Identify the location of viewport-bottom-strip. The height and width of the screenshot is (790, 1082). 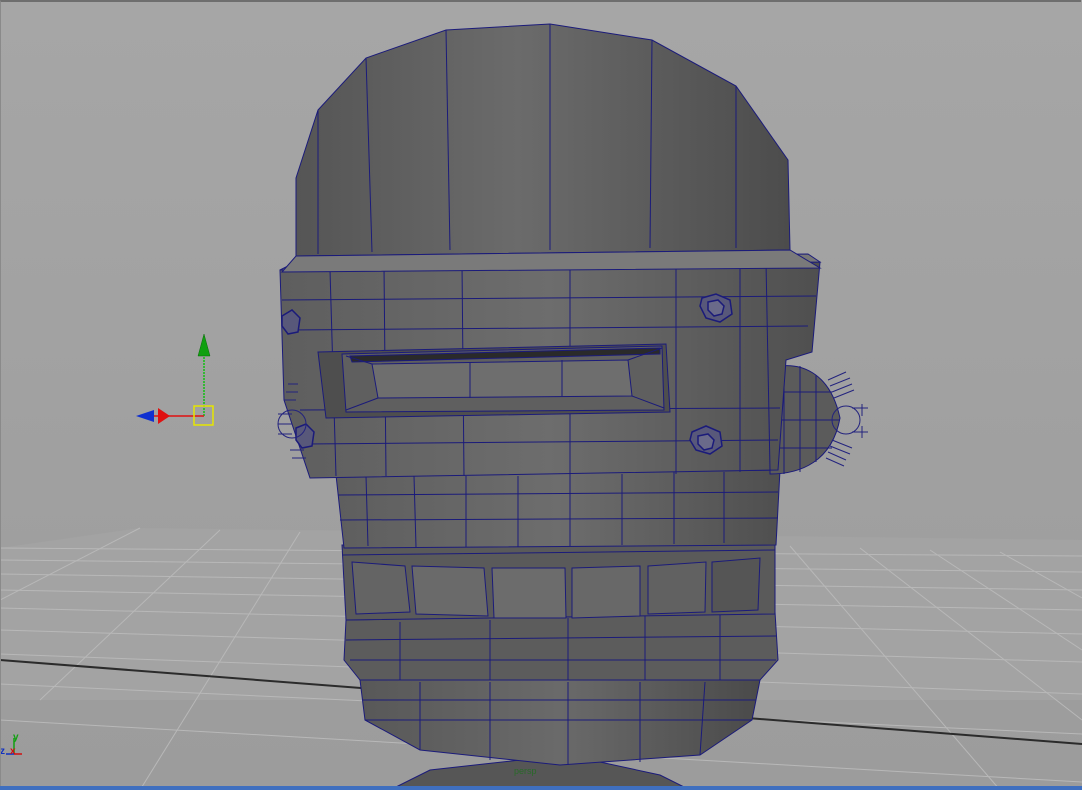
(541, 788).